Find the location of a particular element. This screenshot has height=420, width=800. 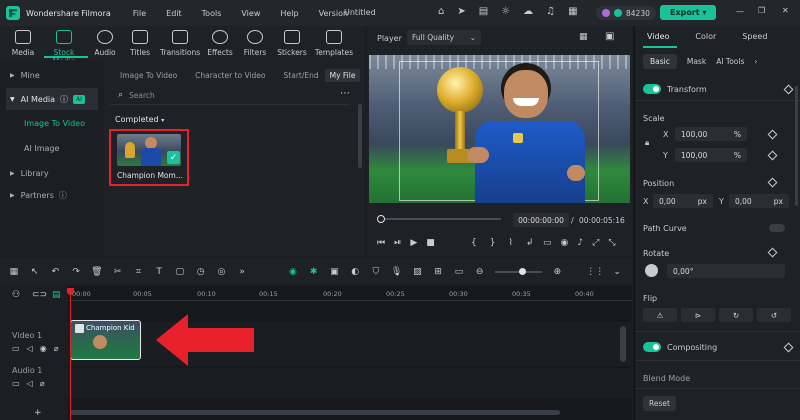

tab-color: Color is located at coordinates (705, 36).